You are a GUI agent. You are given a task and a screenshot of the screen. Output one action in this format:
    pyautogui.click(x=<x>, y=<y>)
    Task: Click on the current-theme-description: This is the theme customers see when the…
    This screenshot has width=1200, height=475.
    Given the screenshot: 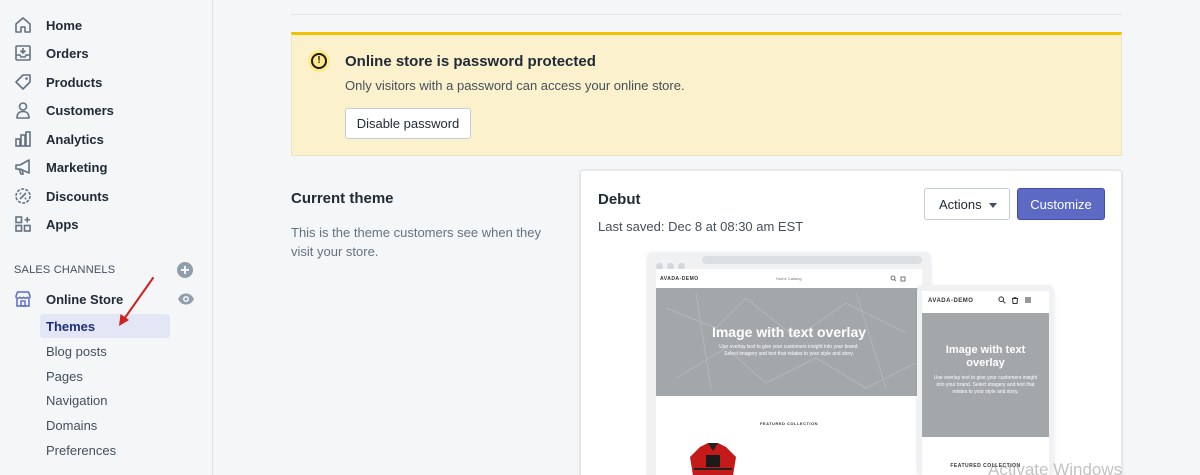 What is the action you would take?
    pyautogui.click(x=416, y=242)
    